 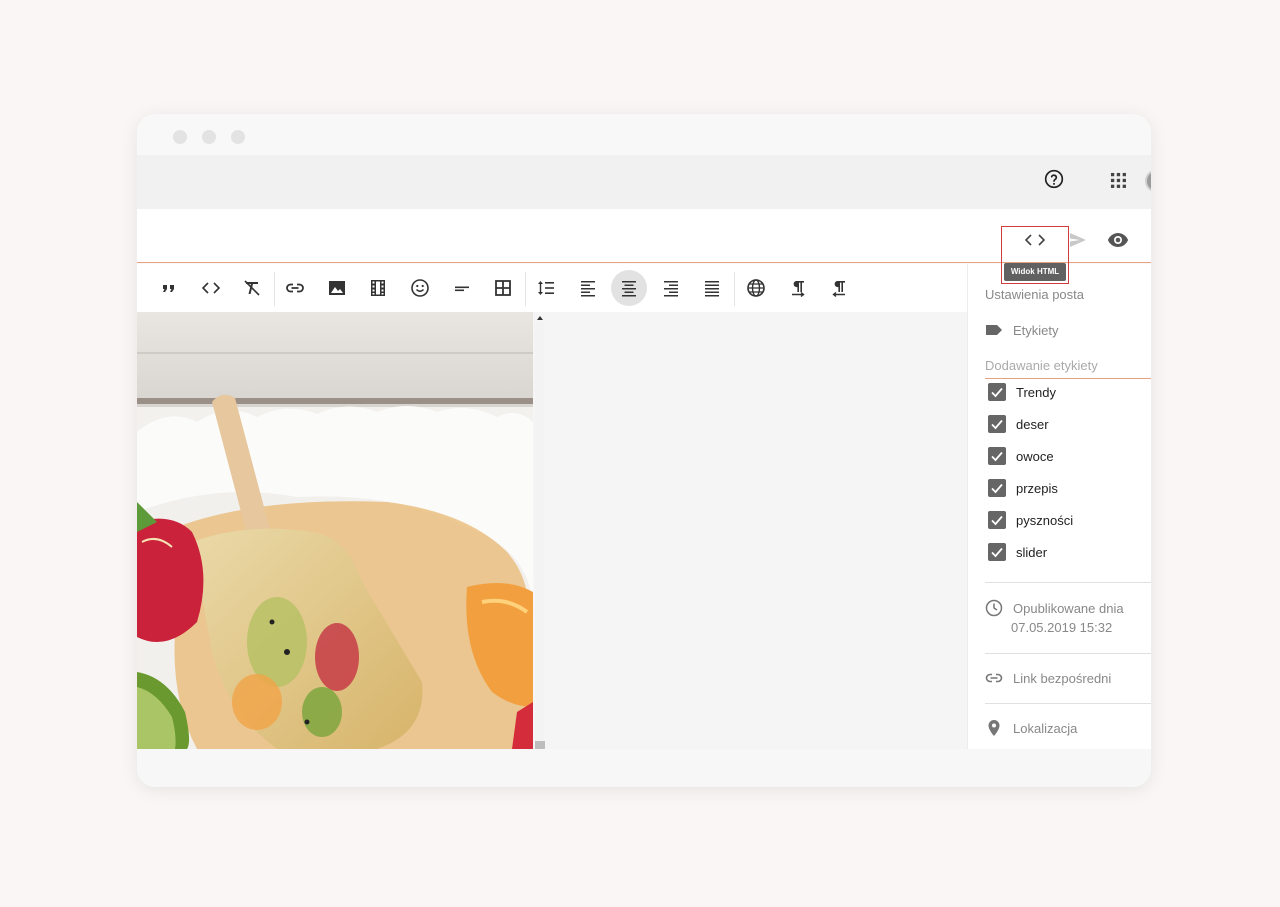 I want to click on tag-label: deser, so click(x=1032, y=424).